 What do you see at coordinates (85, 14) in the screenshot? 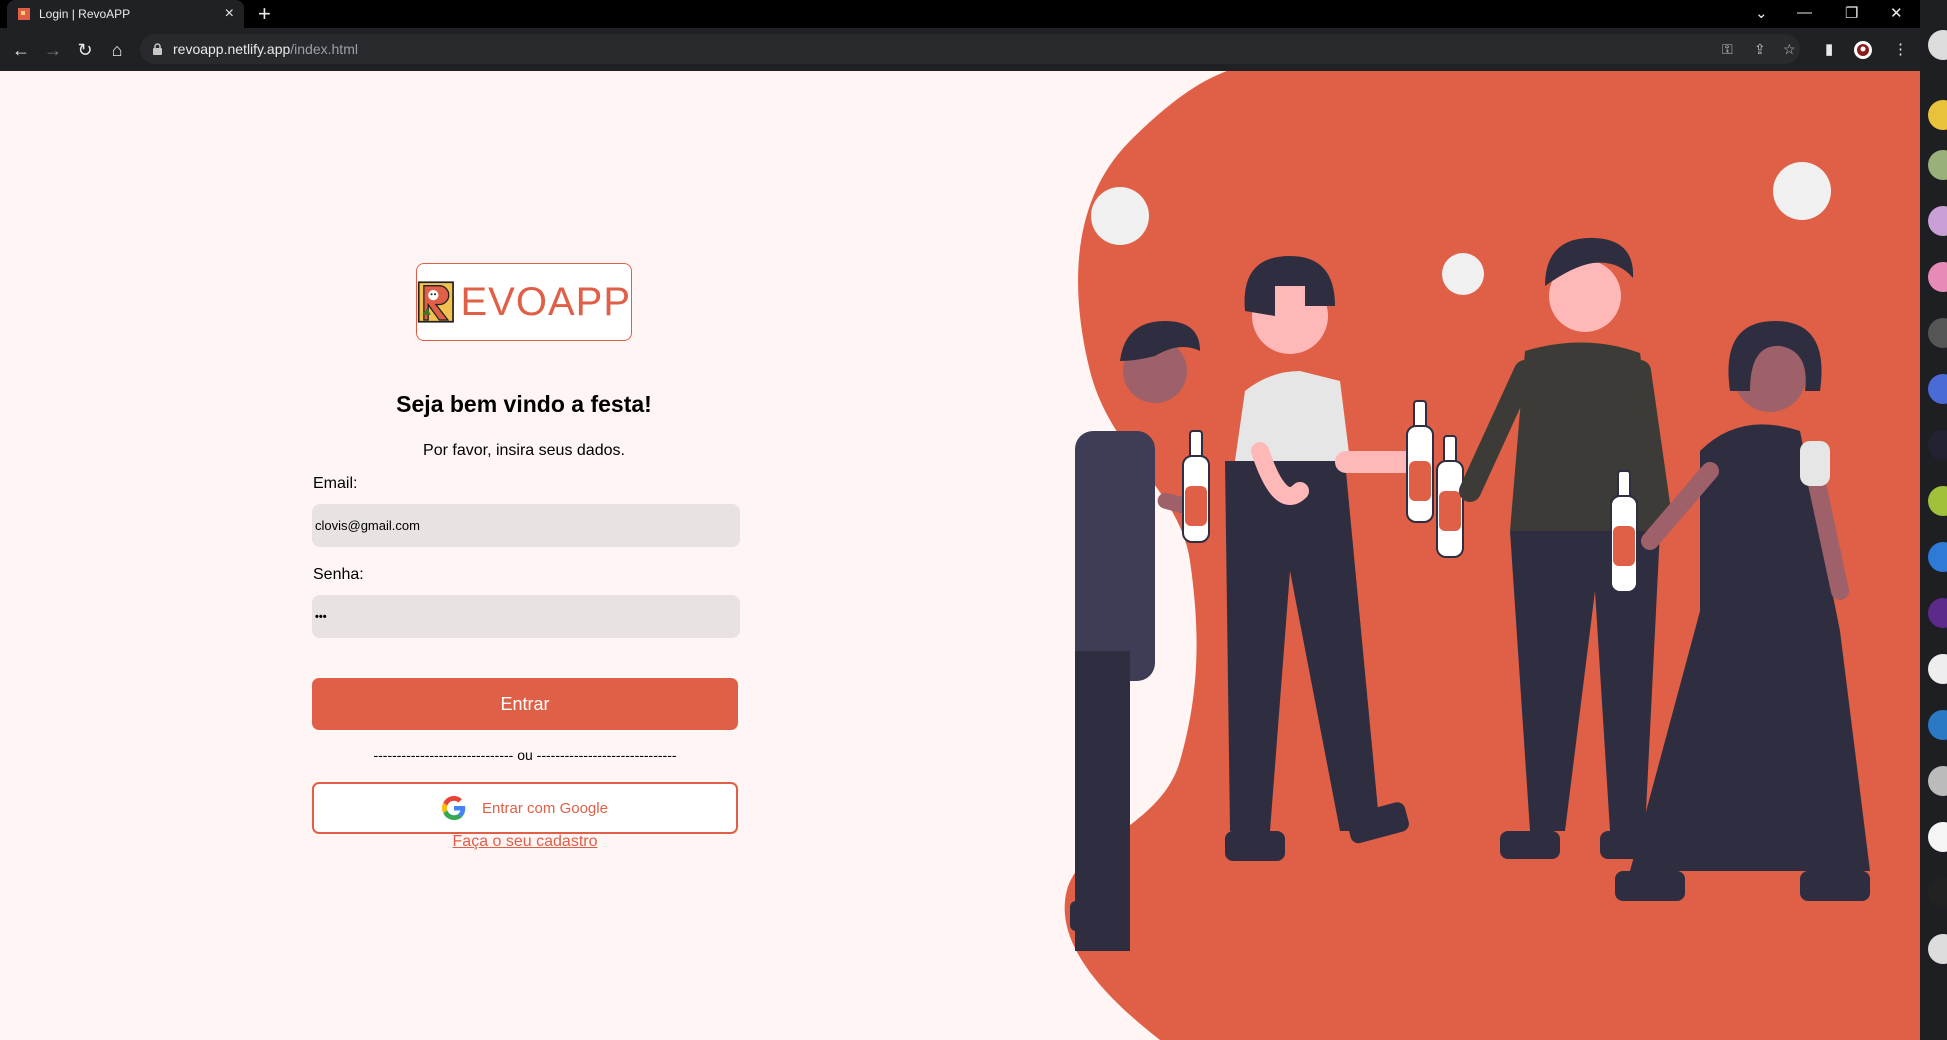
I see `tab-title: Login | RevoAPP` at bounding box center [85, 14].